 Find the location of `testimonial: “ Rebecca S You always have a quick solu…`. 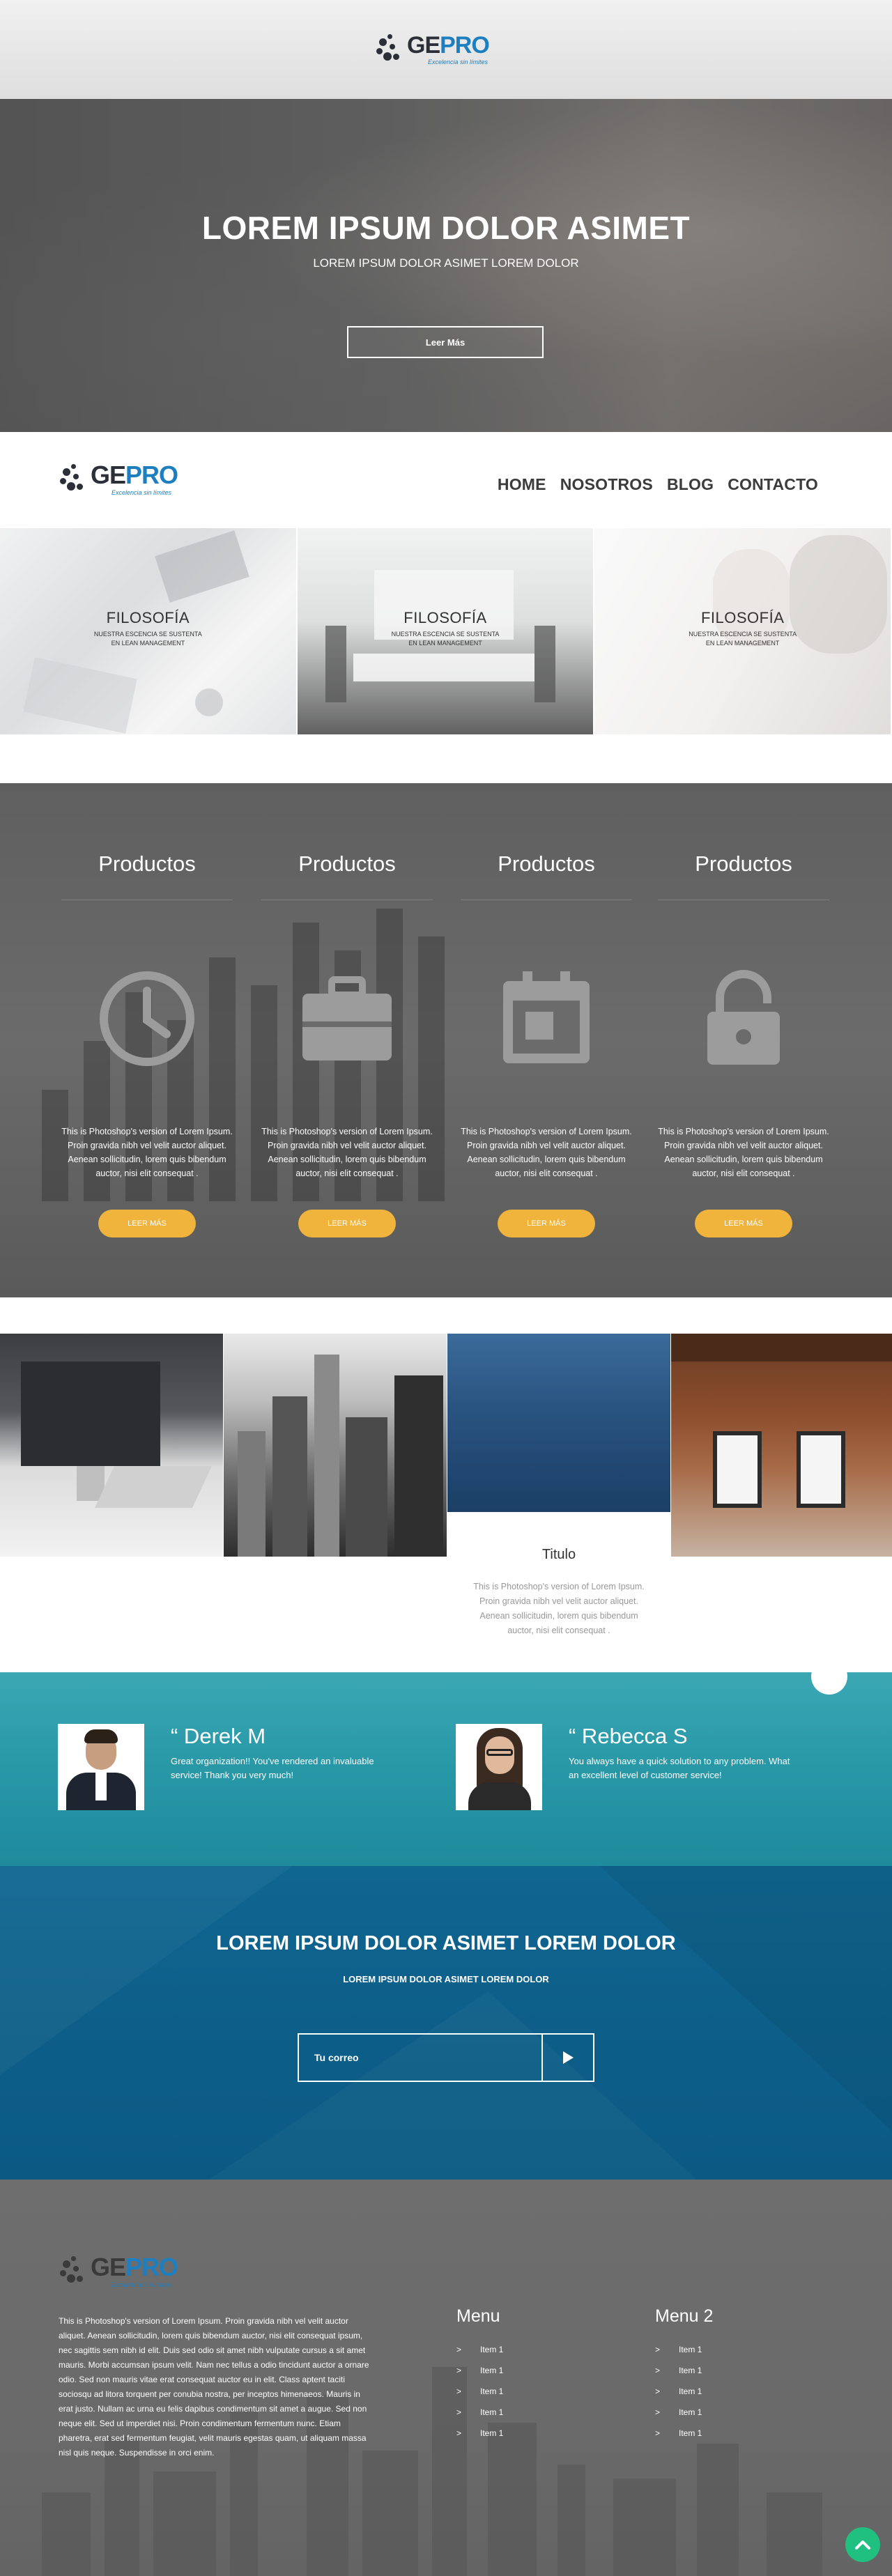

testimonial: “ Rebecca S You always have a quick solu… is located at coordinates (624, 1767).